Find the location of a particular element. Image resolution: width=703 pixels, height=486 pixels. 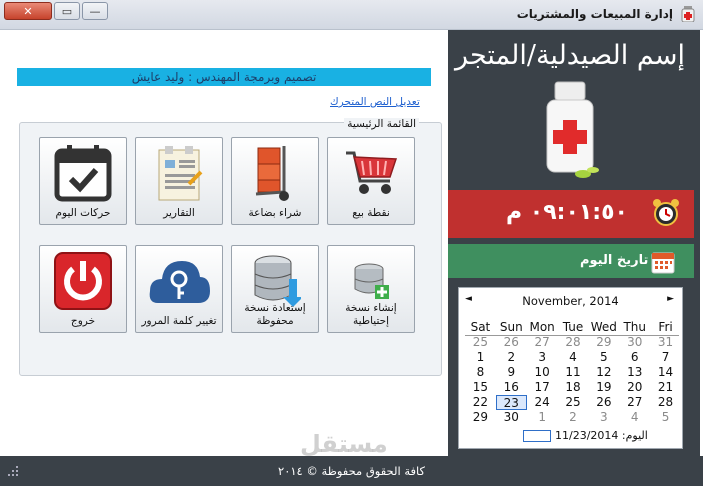

purchase-label: شراء بضاعة is located at coordinates (275, 213).